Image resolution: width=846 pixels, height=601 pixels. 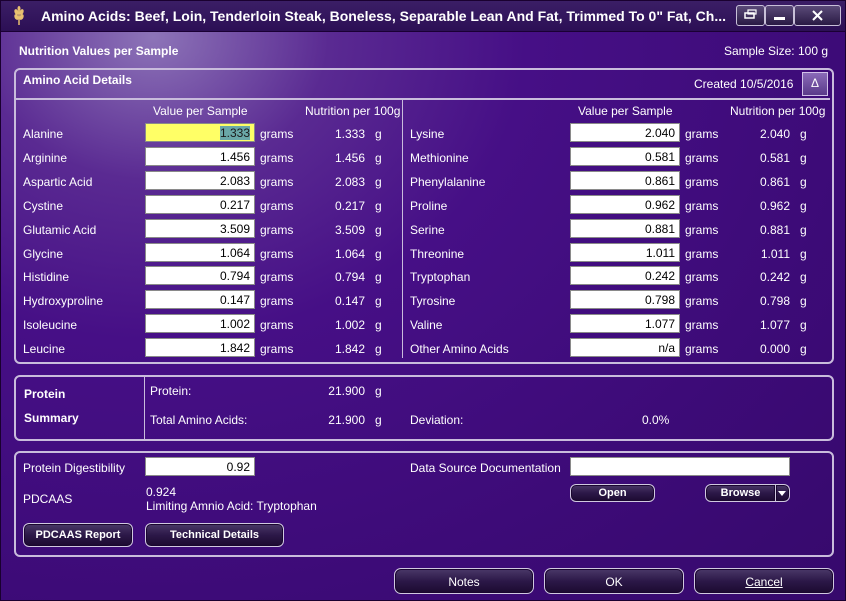 What do you see at coordinates (200, 204) in the screenshot?
I see `amino-value-input-cystine: 0.217` at bounding box center [200, 204].